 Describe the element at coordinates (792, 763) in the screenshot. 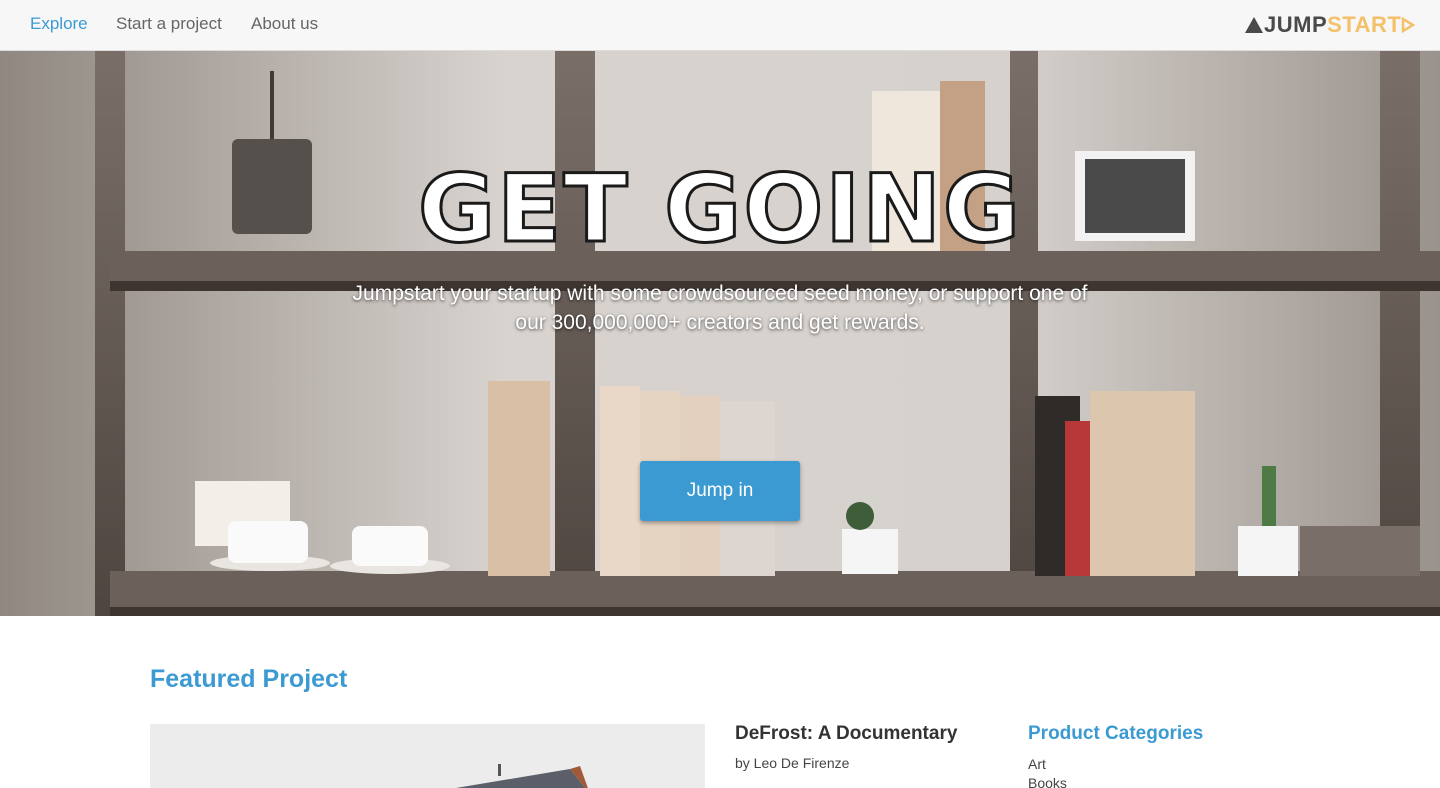

I see `featured-project-author: by Leo De Firenze` at that location.